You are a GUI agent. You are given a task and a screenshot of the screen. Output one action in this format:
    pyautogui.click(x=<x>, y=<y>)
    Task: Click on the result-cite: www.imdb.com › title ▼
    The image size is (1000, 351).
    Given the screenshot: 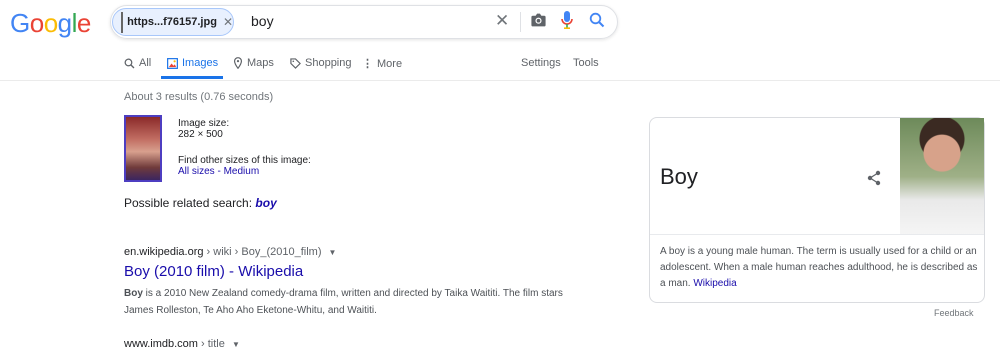 What is the action you would take?
    pyautogui.click(x=182, y=344)
    